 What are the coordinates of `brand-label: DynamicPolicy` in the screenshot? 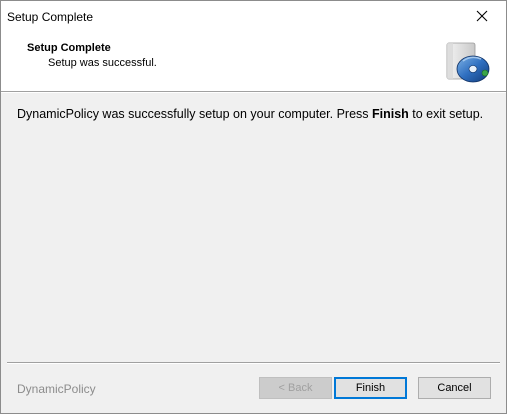 It's located at (56, 389).